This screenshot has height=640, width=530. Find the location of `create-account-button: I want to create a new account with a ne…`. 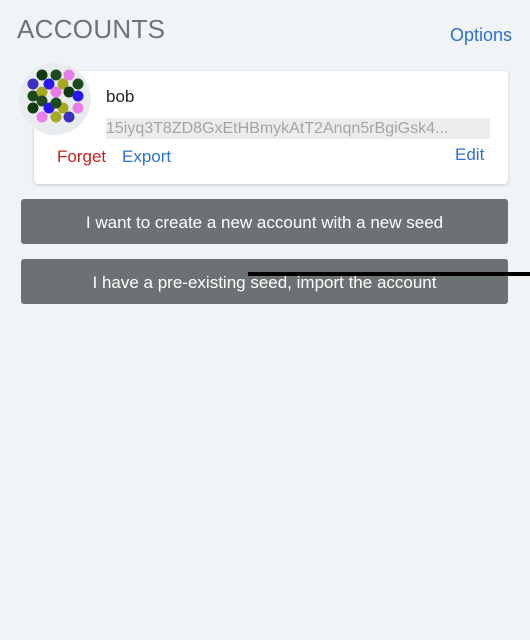

create-account-button: I want to create a new account with a ne… is located at coordinates (264, 221).